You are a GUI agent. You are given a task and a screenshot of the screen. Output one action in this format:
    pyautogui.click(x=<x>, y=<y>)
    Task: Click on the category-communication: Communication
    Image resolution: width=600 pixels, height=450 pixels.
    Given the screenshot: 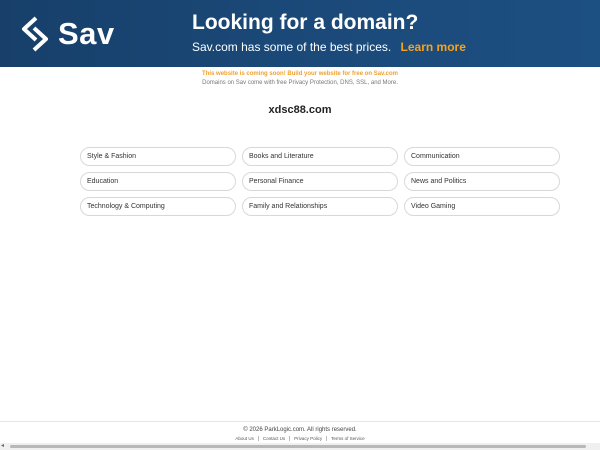 What is the action you would take?
    pyautogui.click(x=482, y=156)
    